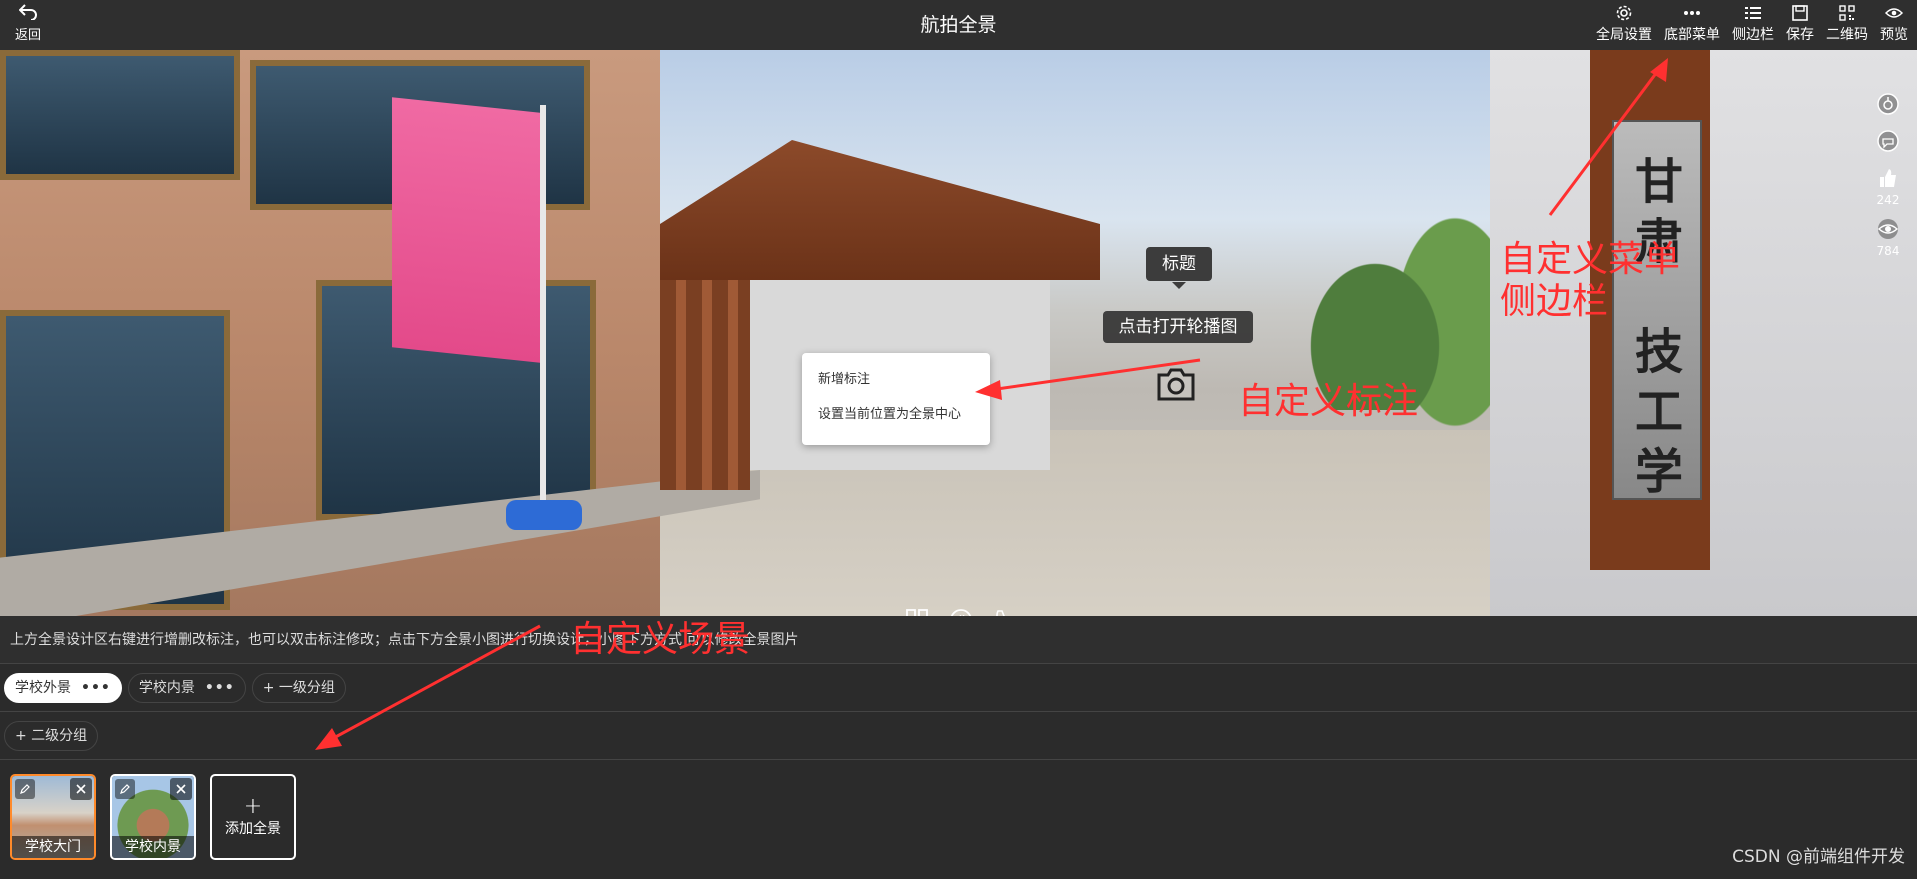 This screenshot has width=1917, height=879. What do you see at coordinates (1554, 301) in the screenshot?
I see `annotation-sidebar: 侧边栏` at bounding box center [1554, 301].